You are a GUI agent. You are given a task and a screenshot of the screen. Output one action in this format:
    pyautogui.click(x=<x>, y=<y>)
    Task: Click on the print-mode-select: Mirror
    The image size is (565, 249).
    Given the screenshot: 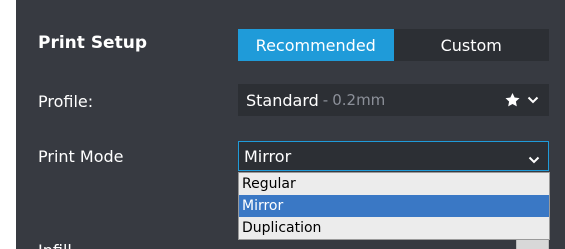 What is the action you would take?
    pyautogui.click(x=393, y=156)
    